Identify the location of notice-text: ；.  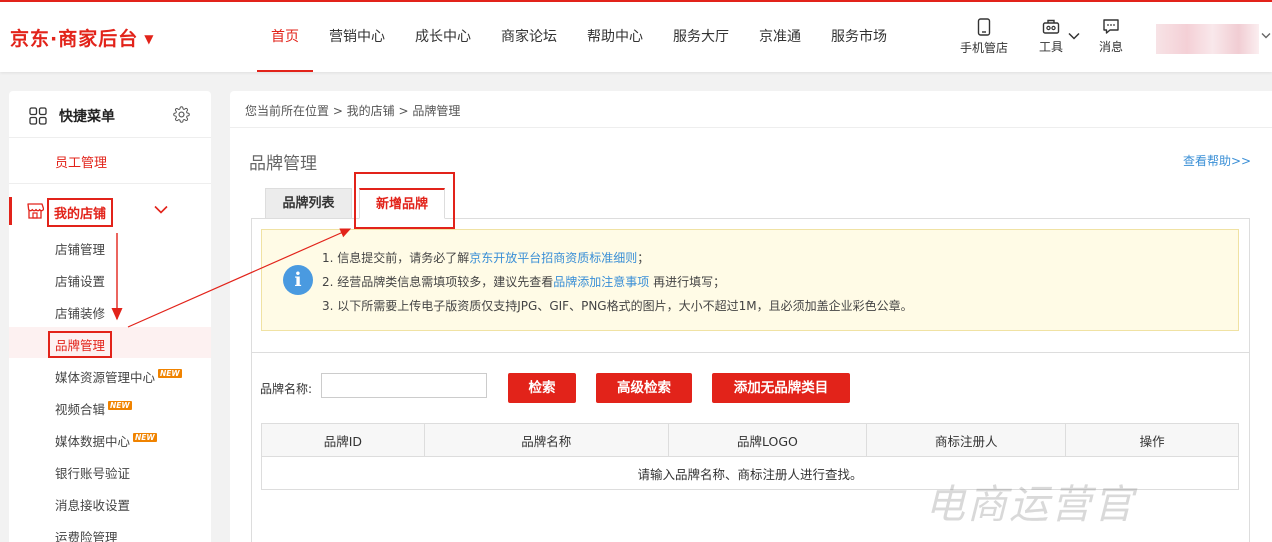
(643, 258).